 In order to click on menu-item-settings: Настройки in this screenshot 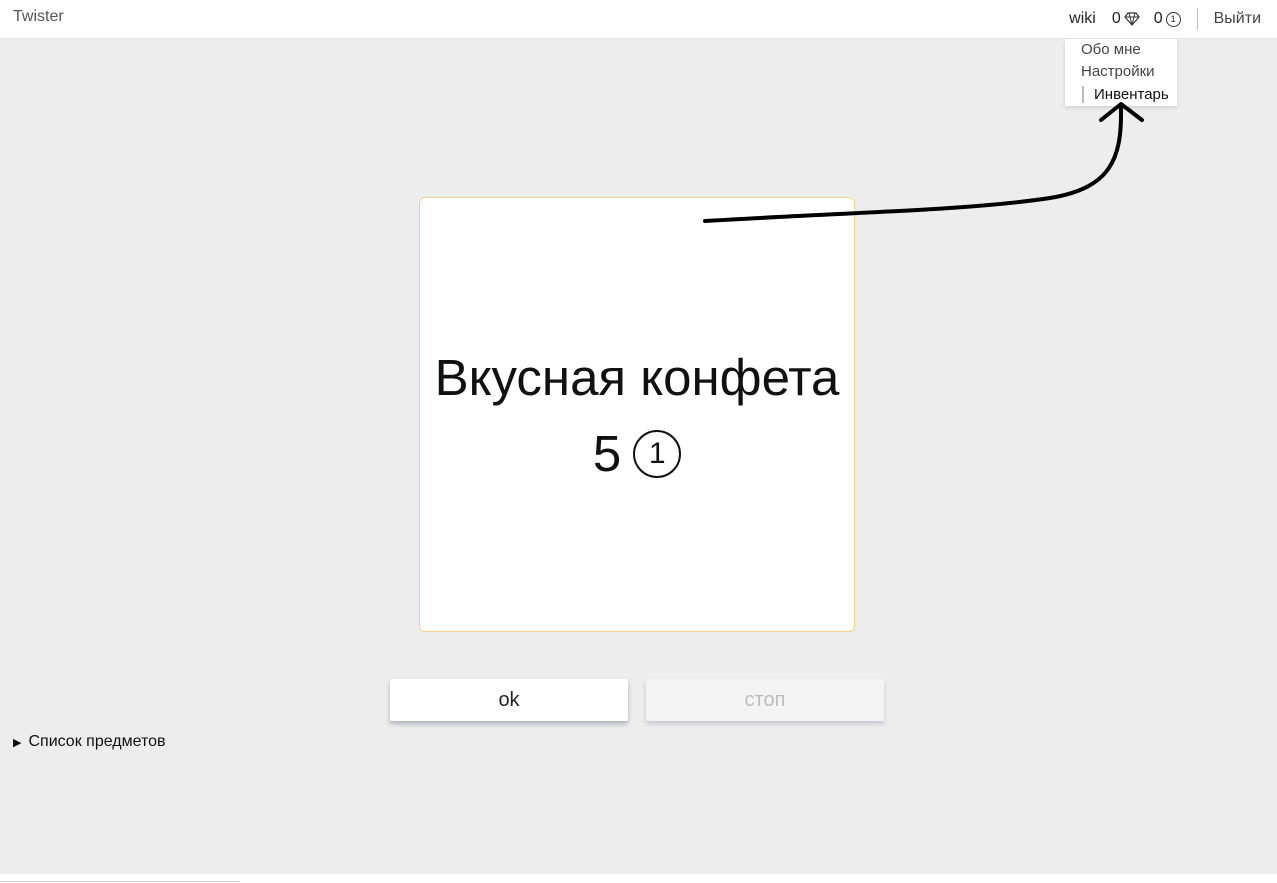, I will do `click(1118, 71)`.